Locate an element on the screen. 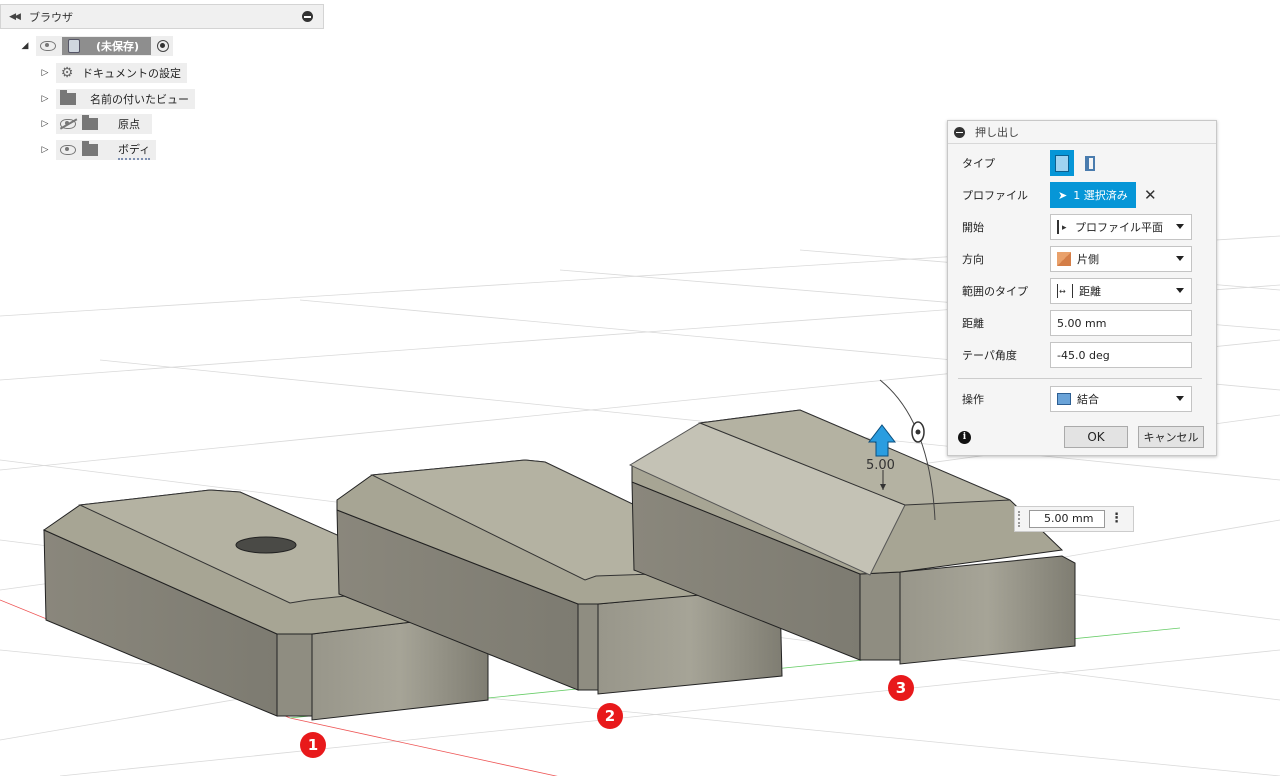  cancel-button: キャンセル is located at coordinates (1171, 437).